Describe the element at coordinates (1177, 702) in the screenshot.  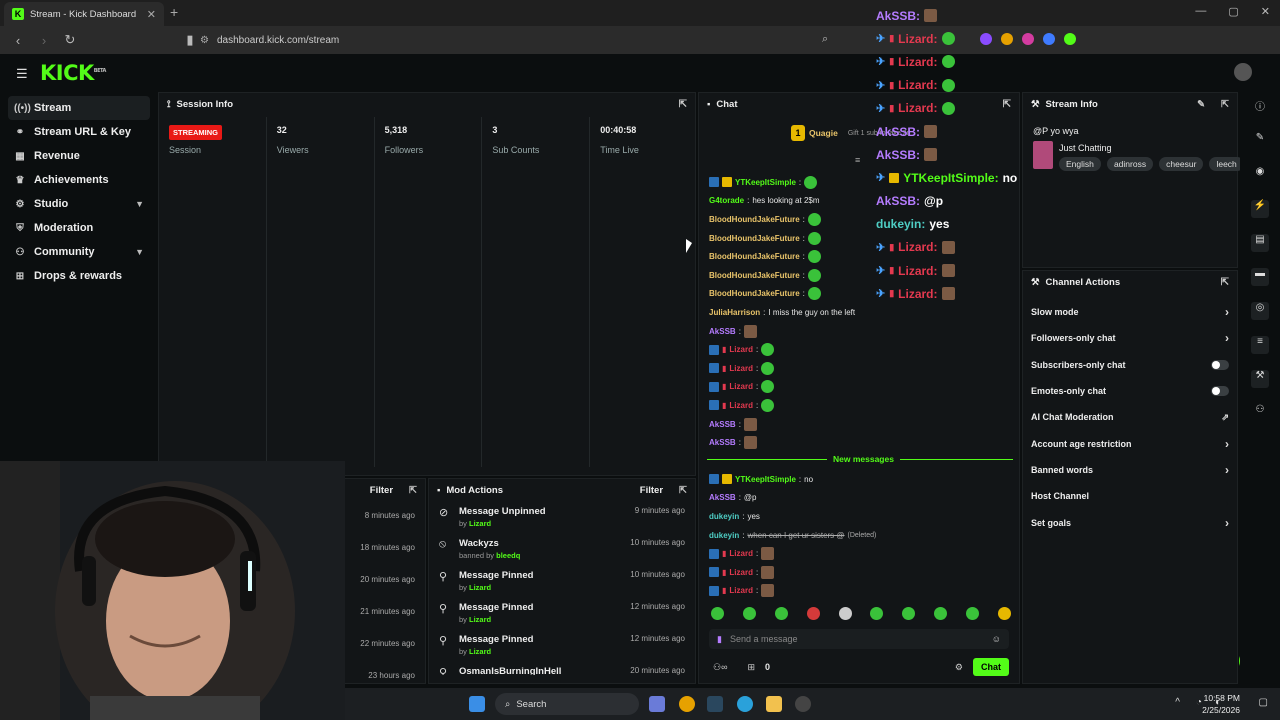
I see `tray-chevron-icon: ^` at that location.